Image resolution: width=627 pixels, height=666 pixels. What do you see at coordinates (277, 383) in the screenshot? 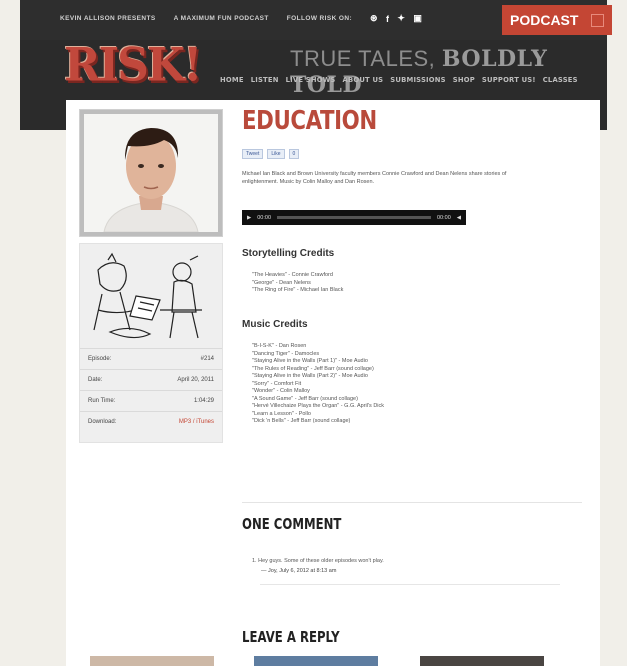
I see `list-item: "Sorry" - Comfort Fit` at bounding box center [277, 383].